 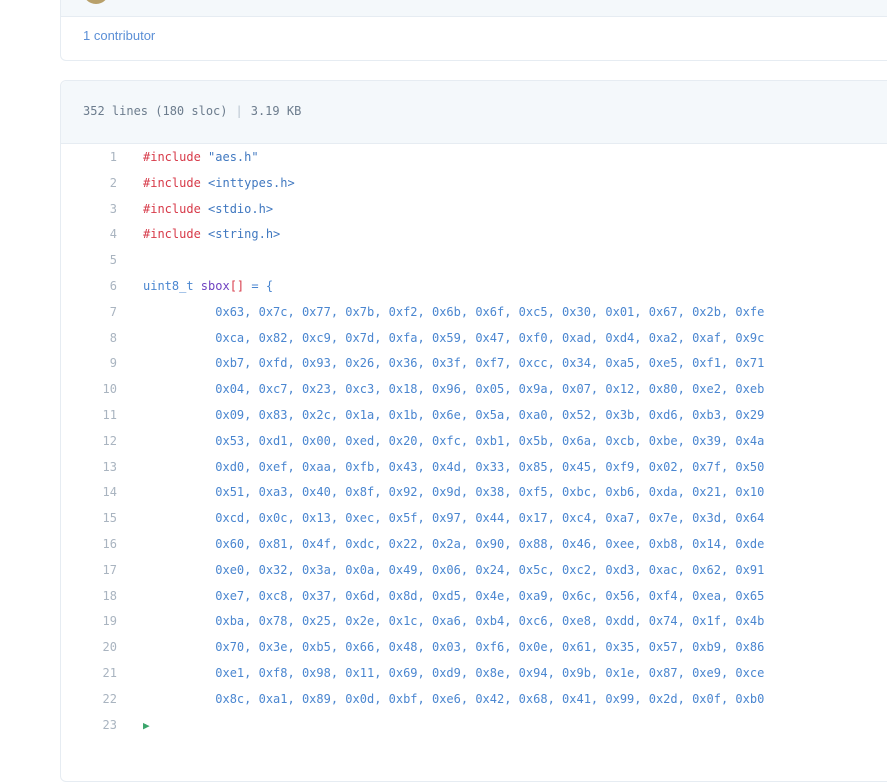 I want to click on code-text: #include "aes.h", so click(x=201, y=157).